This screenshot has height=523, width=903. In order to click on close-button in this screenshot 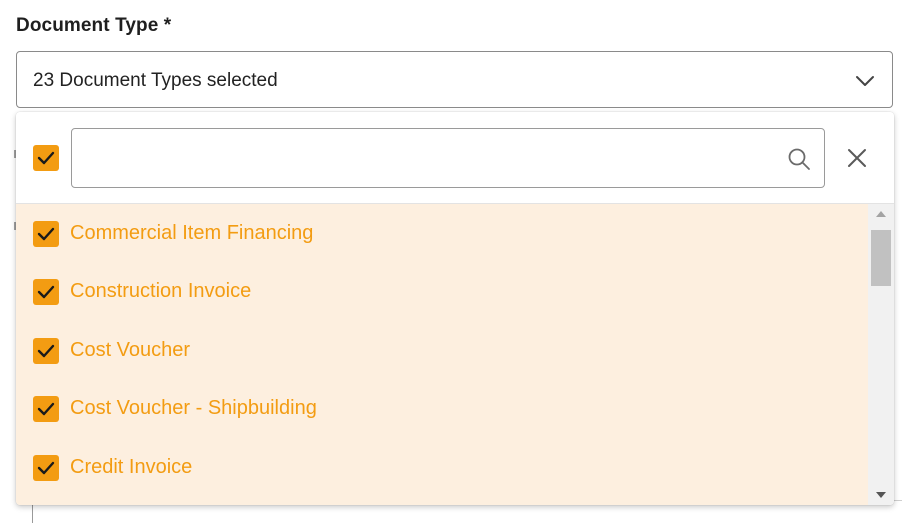, I will do `click(857, 158)`.